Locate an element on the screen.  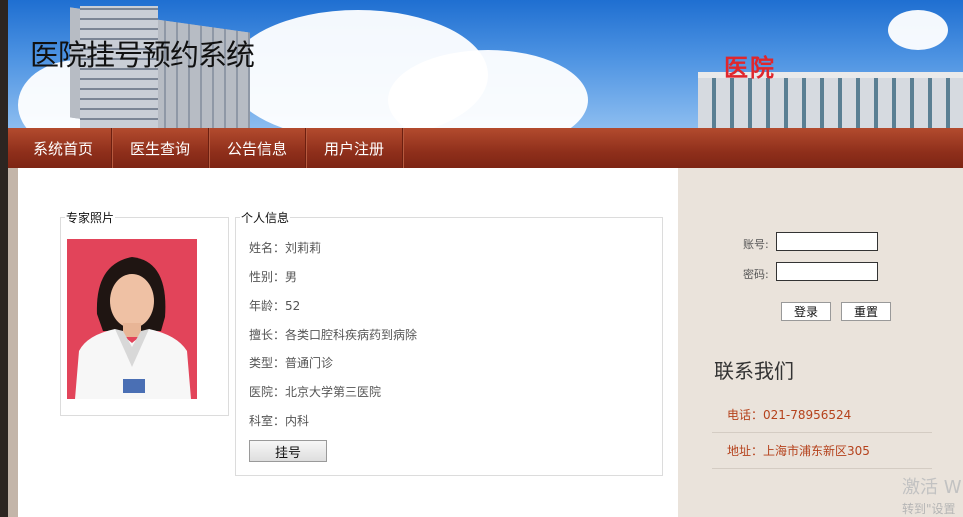
main-nav: 系统首页 医生查询 公告信息 用户注册 is located at coordinates (485, 148).